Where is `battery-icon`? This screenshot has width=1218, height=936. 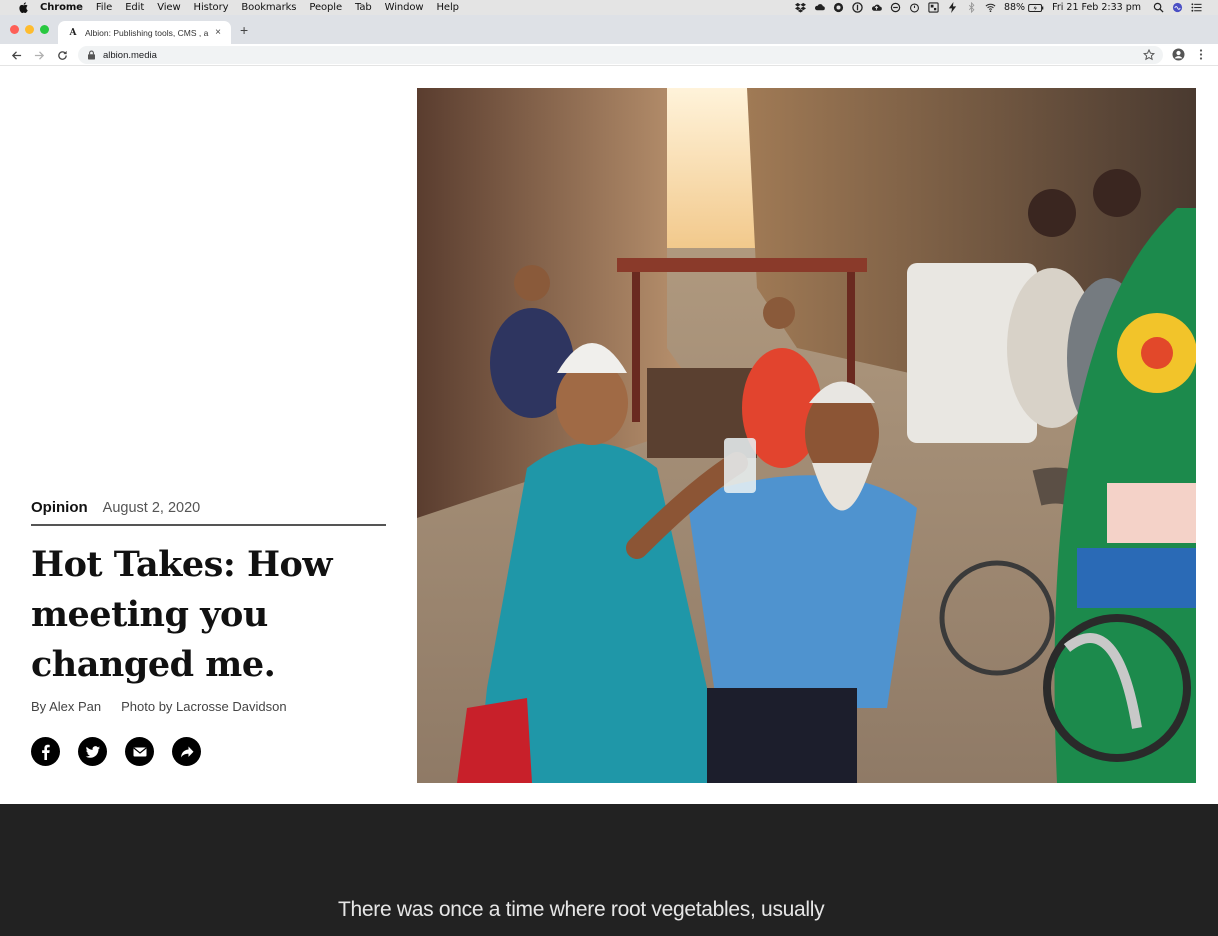 battery-icon is located at coordinates (1036, 7).